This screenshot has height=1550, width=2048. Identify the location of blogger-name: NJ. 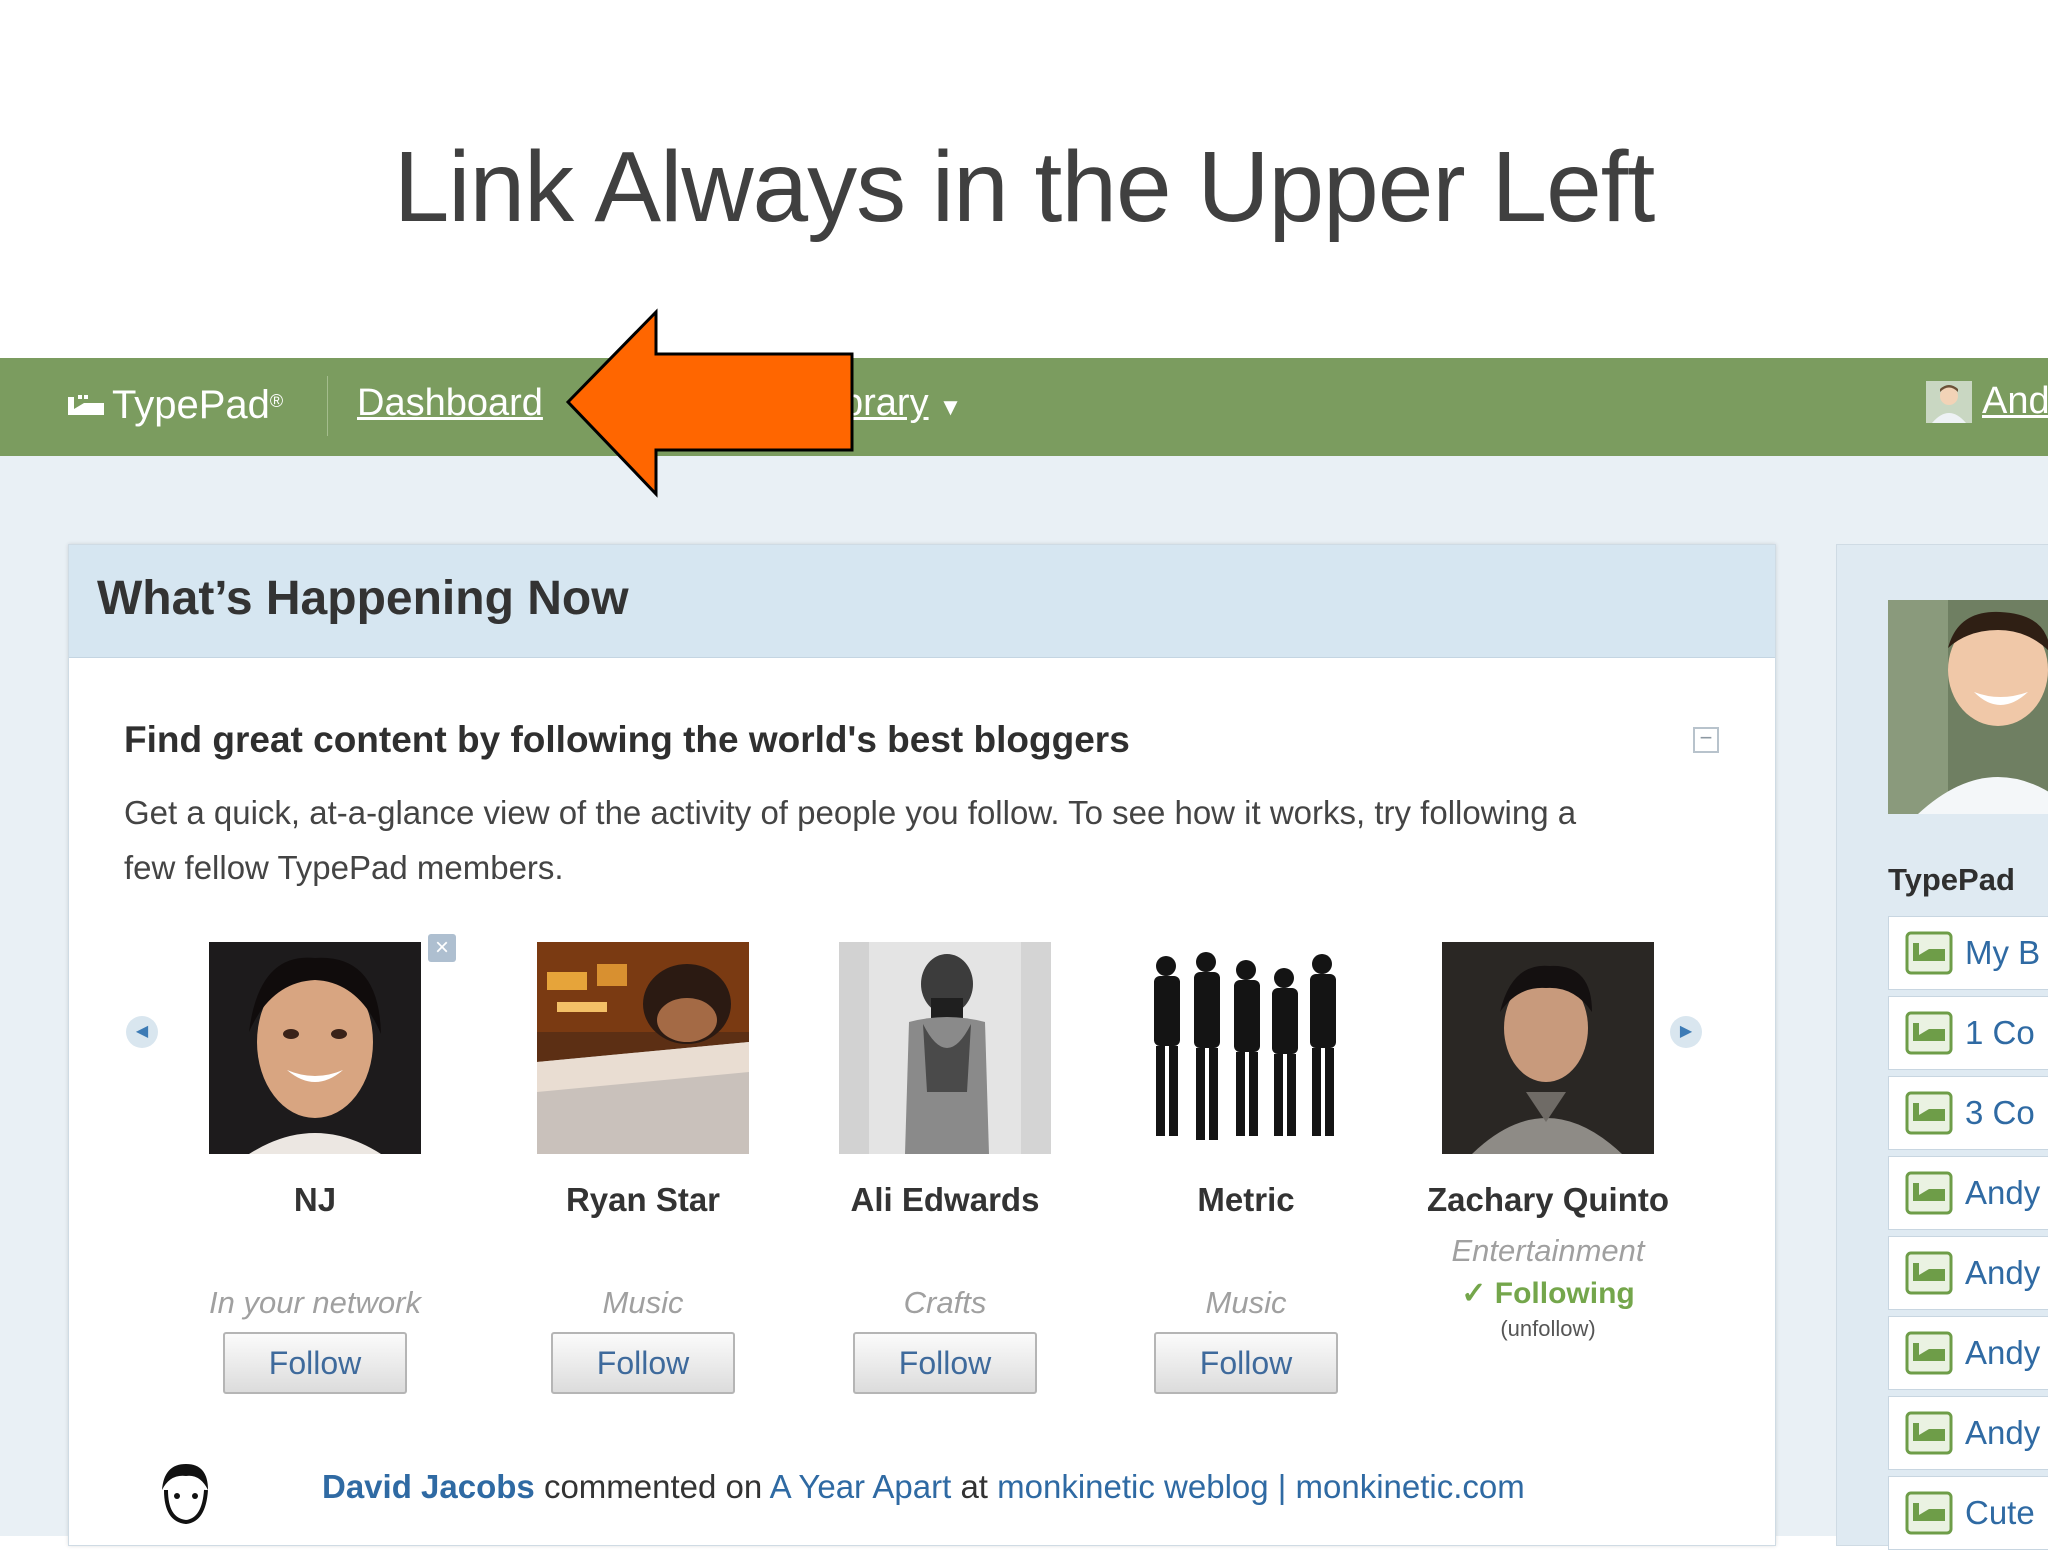
(315, 1200).